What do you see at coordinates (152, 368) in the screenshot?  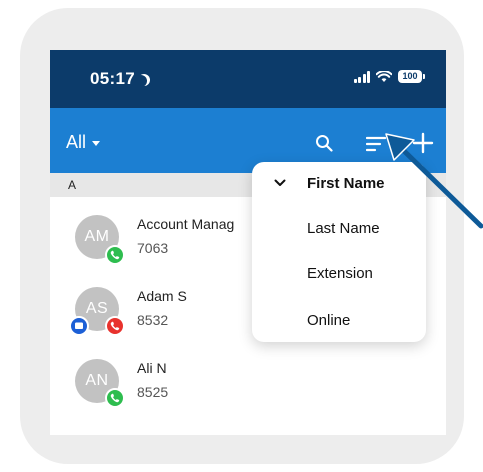 I see `contact-name: Ali N` at bounding box center [152, 368].